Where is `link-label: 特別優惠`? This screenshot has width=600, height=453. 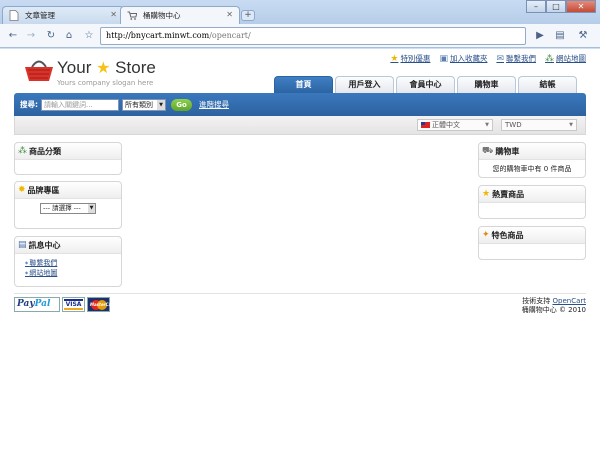 link-label: 特別優惠 is located at coordinates (415, 58).